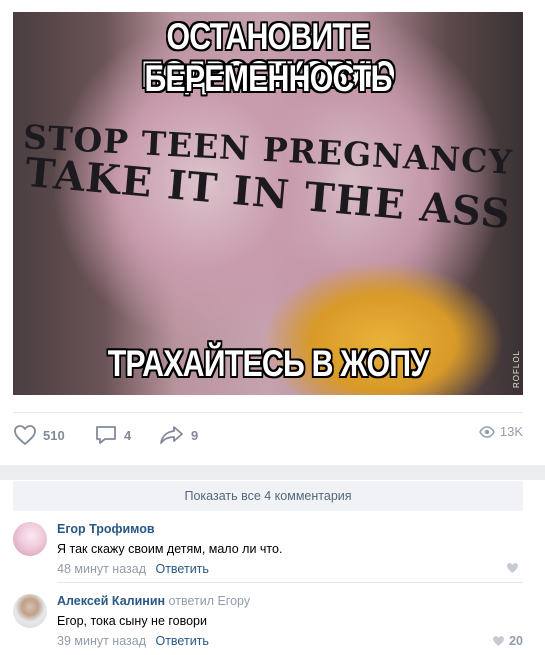 The height and width of the screenshot is (655, 545). I want to click on comment-icon, so click(106, 435).